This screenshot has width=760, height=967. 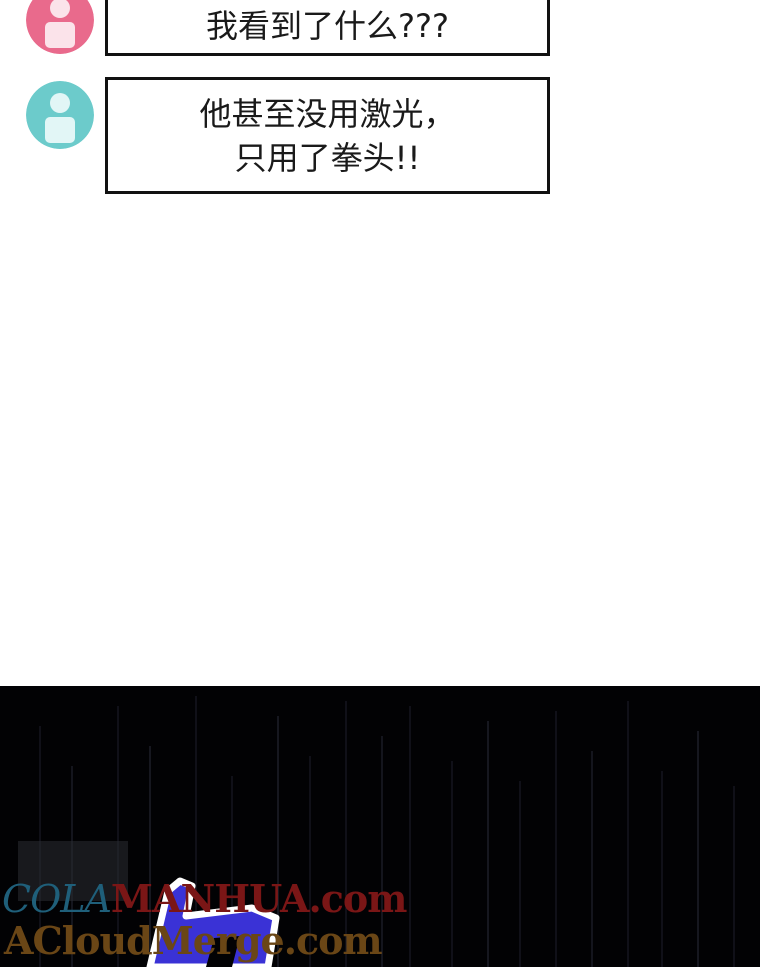 I want to click on watermark-line-1: COLAMANHUA.com, so click(x=205, y=898).